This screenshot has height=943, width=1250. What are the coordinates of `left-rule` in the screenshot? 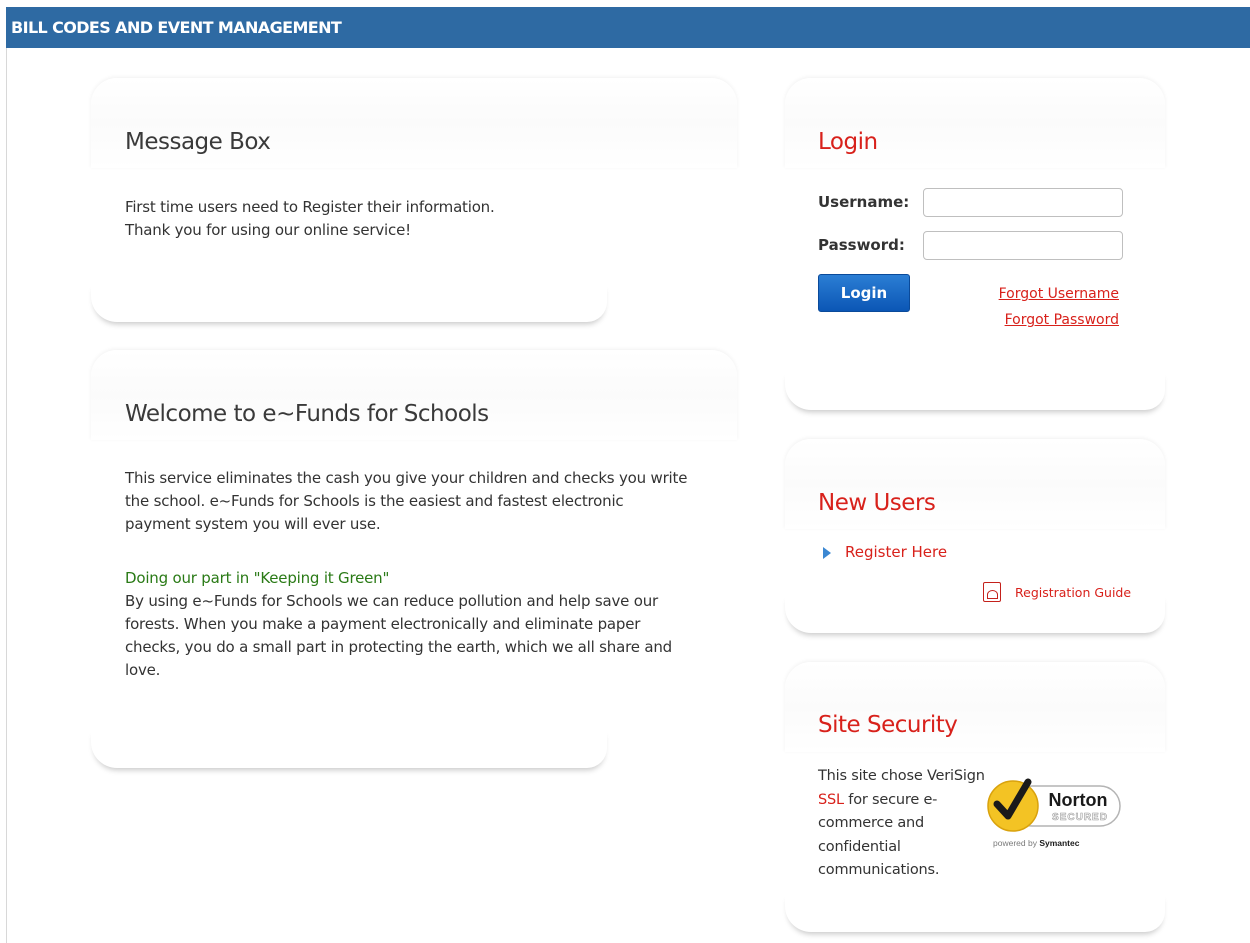 It's located at (6, 495).